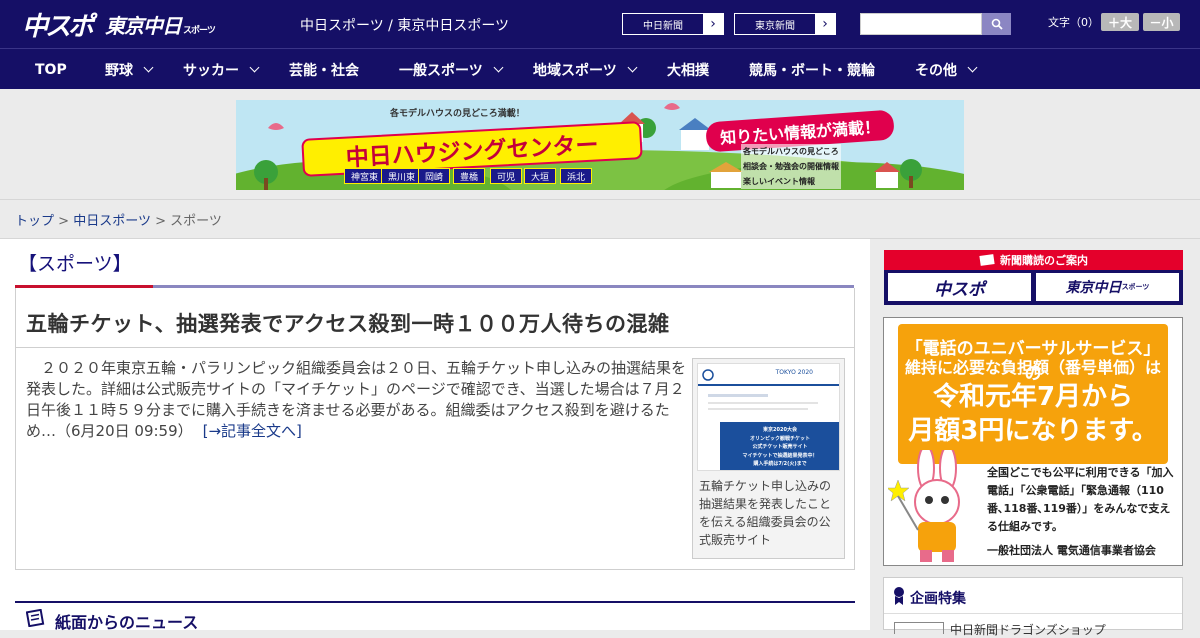 This screenshot has height=638, width=1200. I want to click on banner-bullet-3: 楽しいイベント情報, so click(779, 181).